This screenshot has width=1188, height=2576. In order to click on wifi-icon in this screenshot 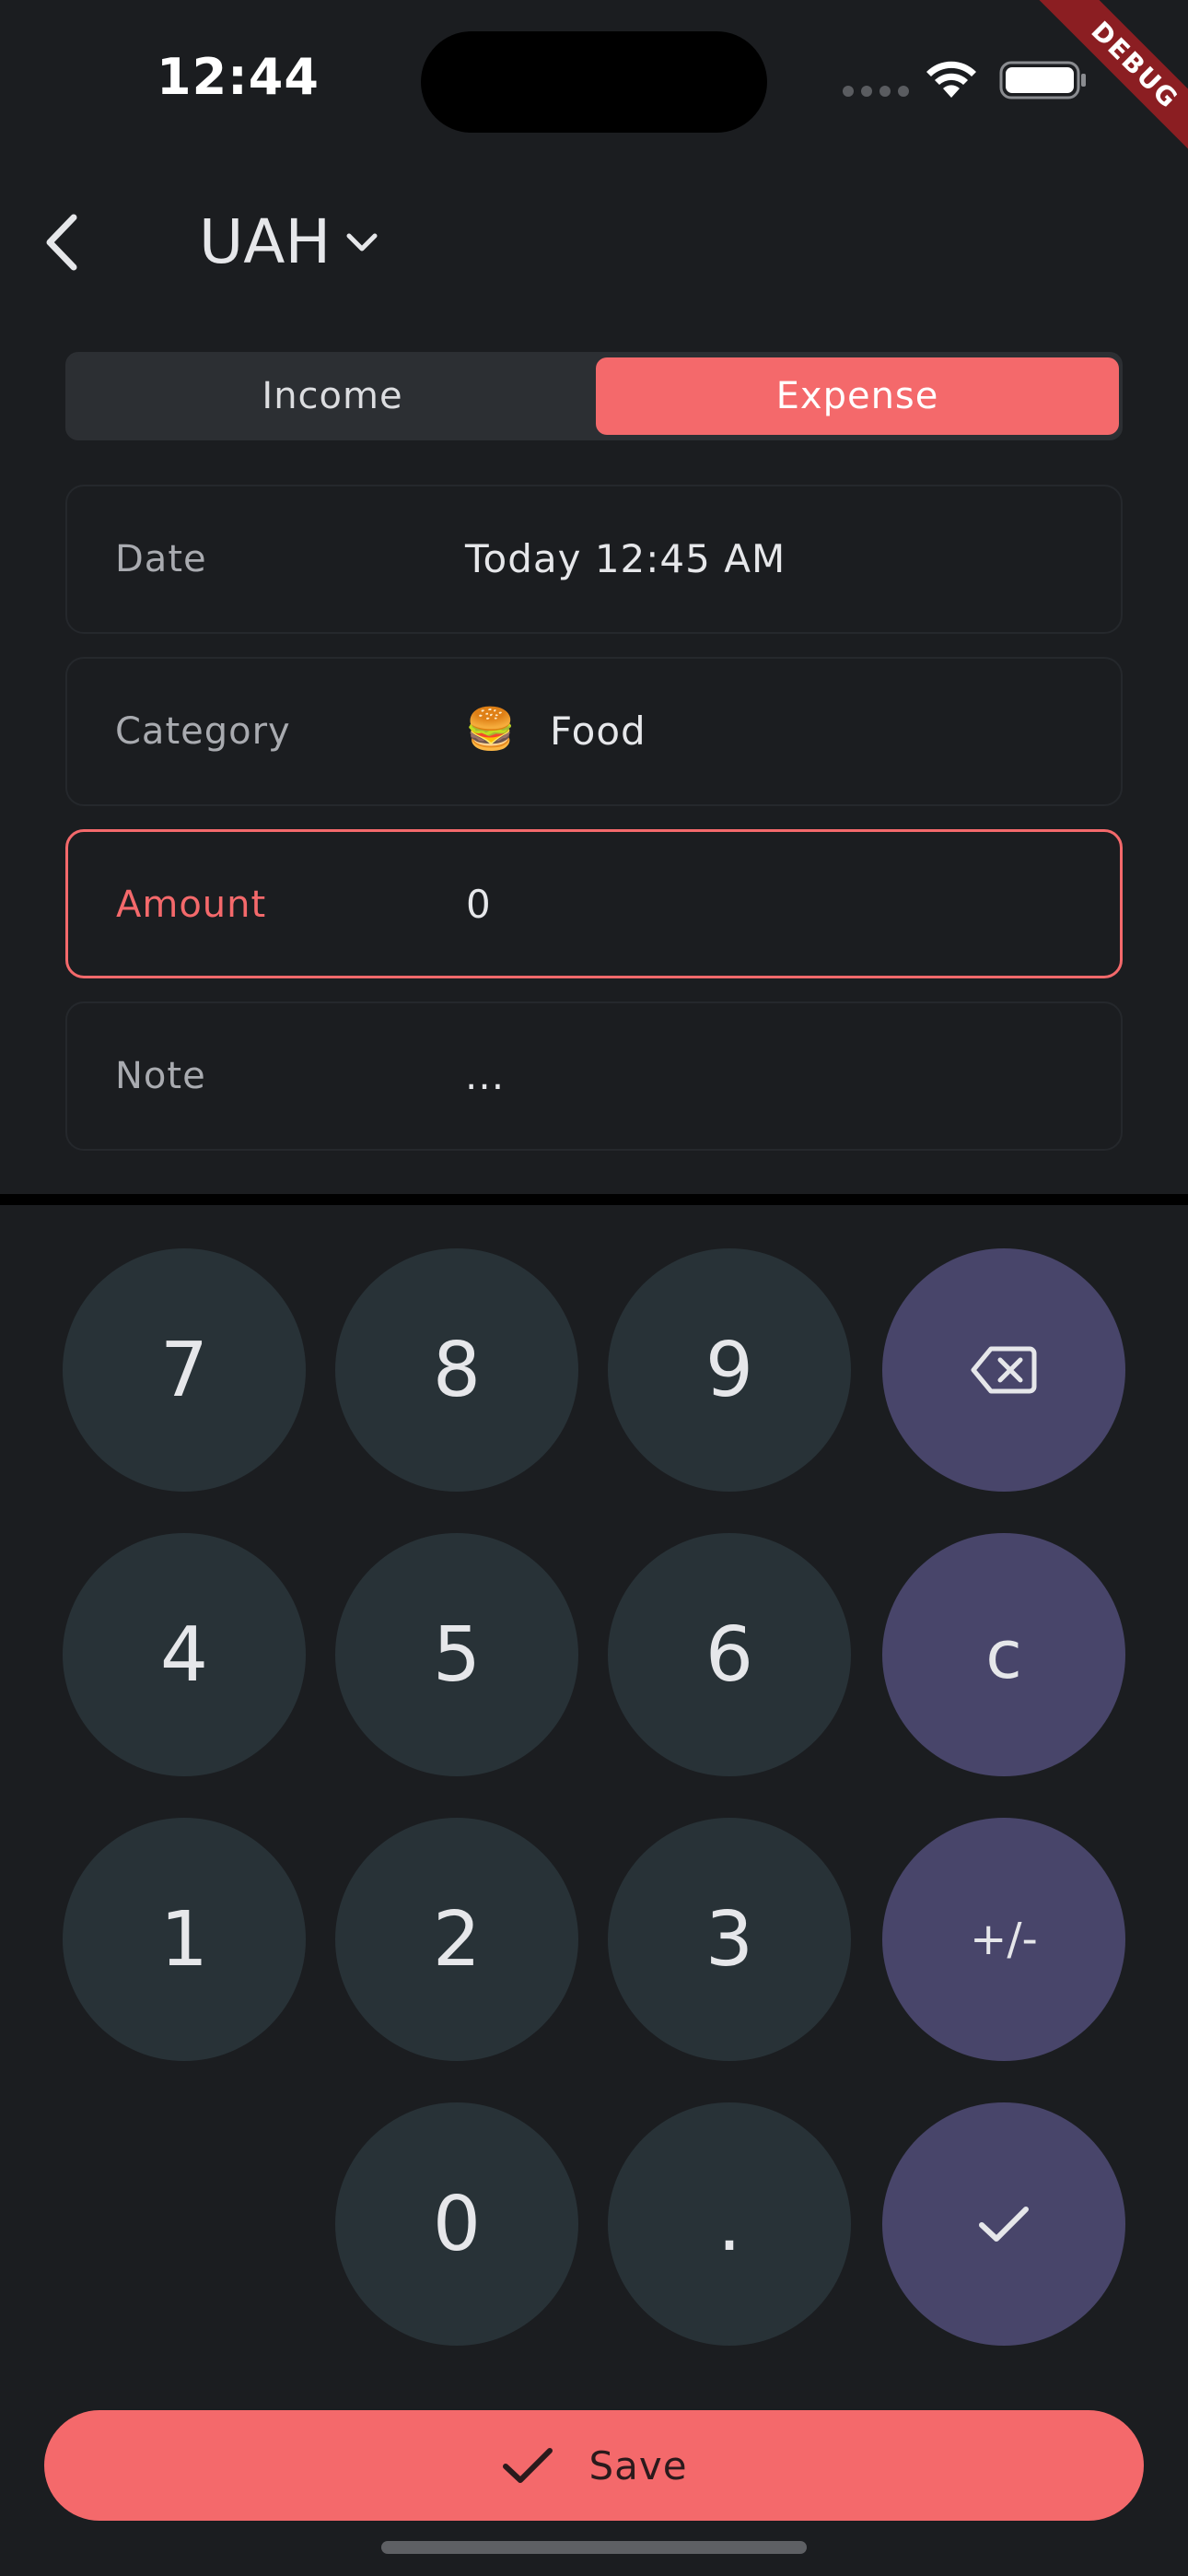, I will do `click(951, 79)`.